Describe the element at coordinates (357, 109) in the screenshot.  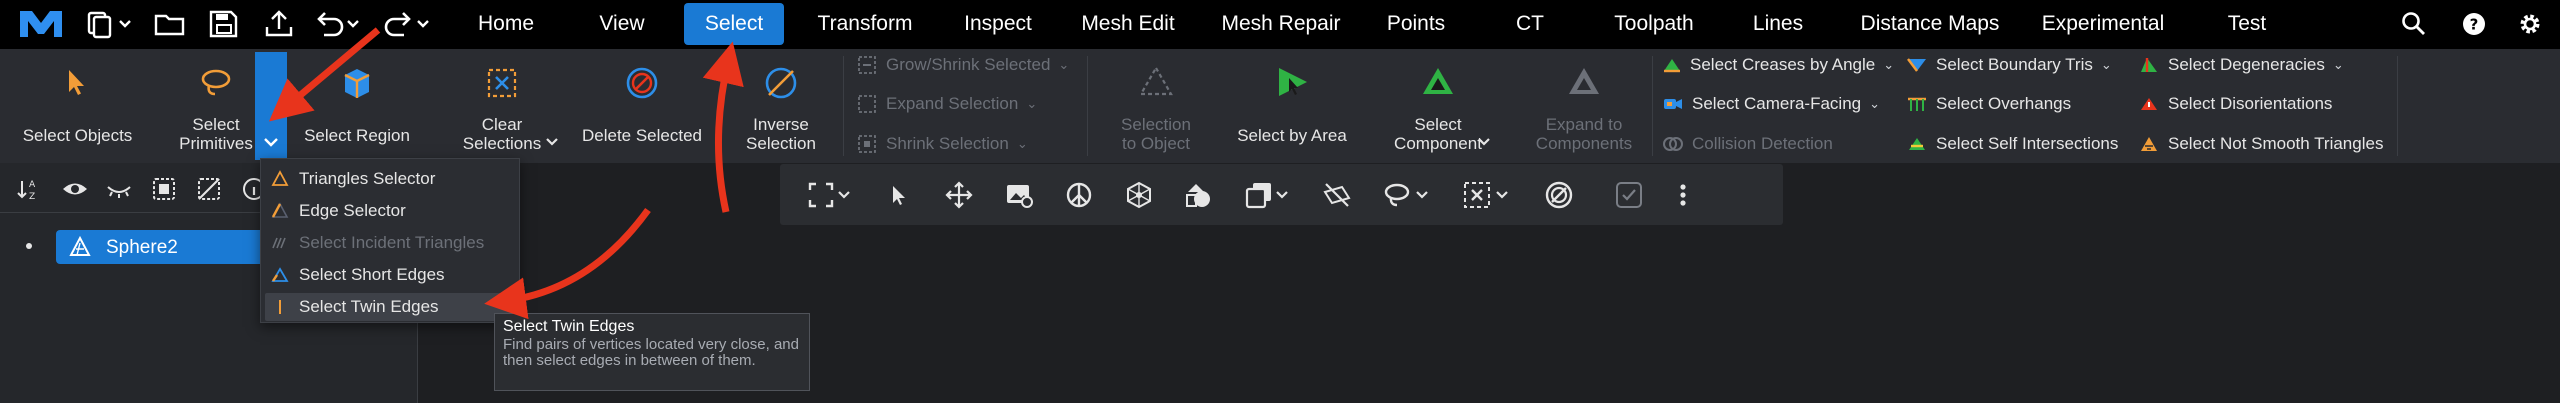
I see `select-region-button: Select Region` at that location.